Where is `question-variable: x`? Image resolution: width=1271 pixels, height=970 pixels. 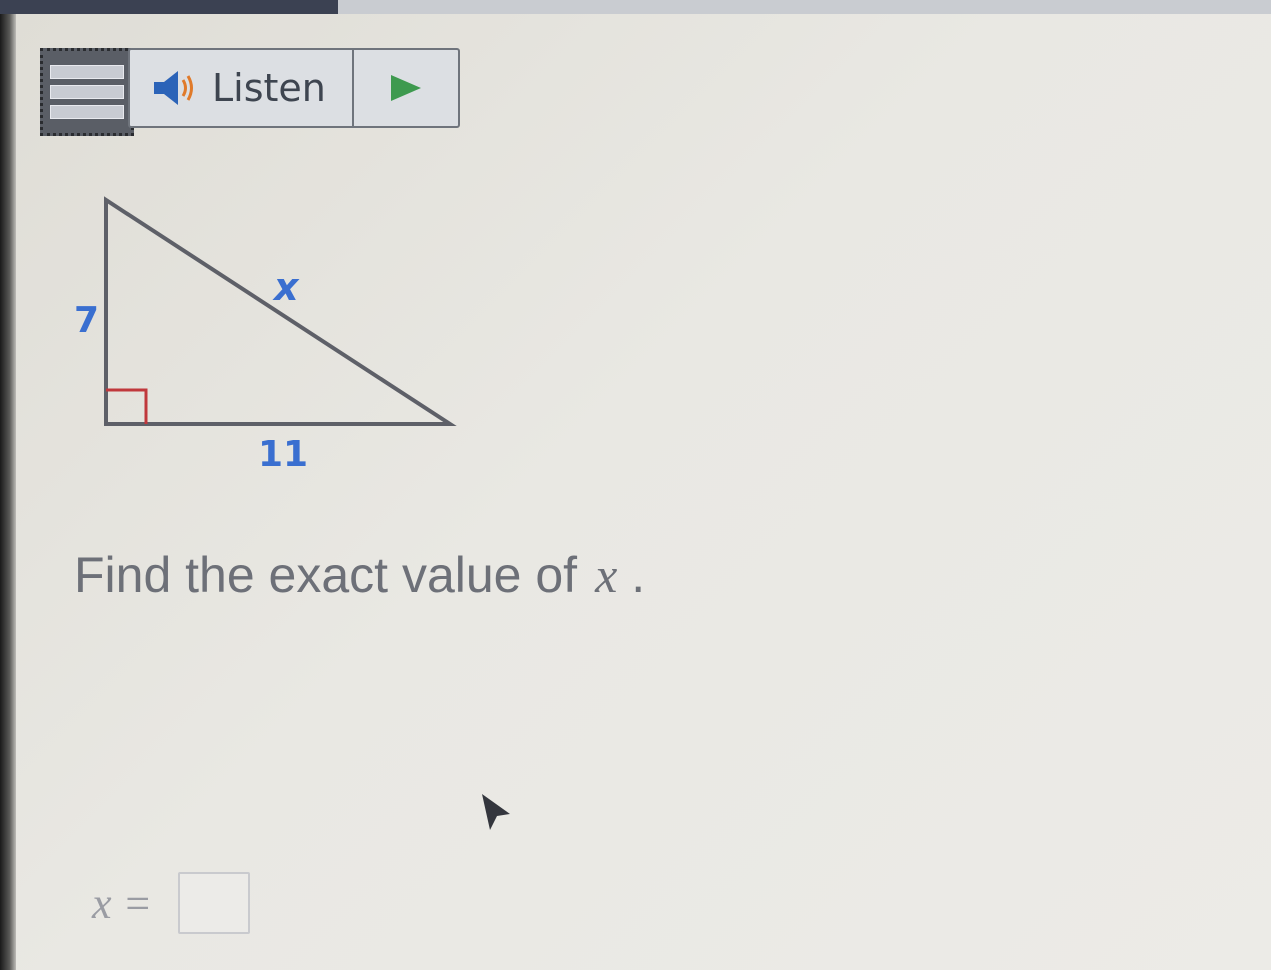 question-variable: x is located at coordinates (606, 575).